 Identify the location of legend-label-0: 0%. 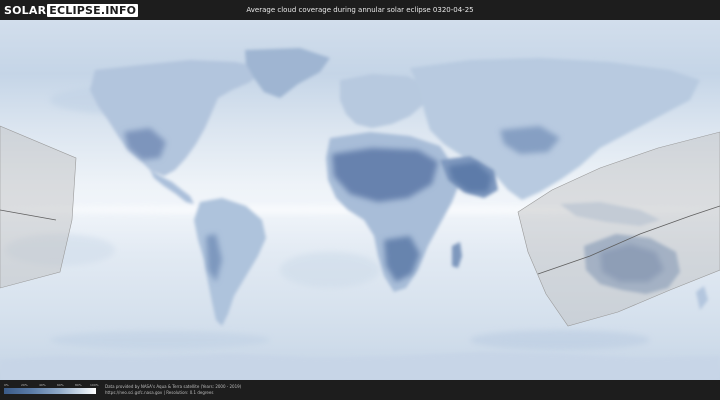
(6, 385).